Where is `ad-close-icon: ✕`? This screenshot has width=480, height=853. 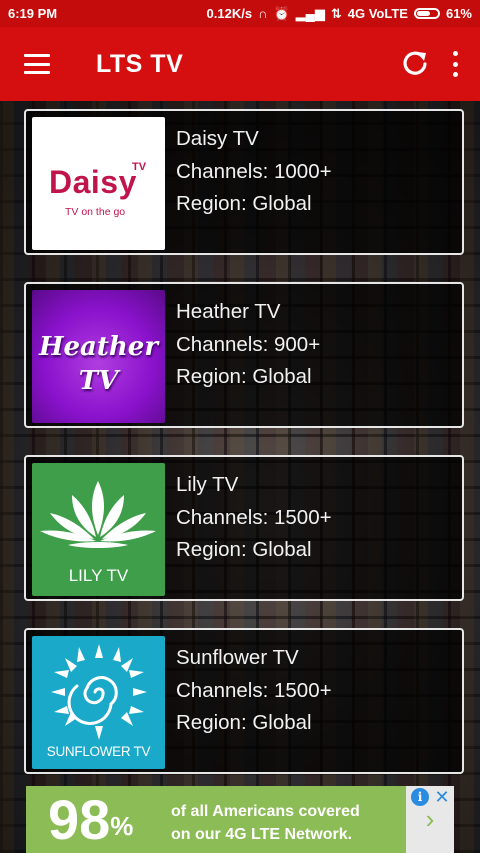 ad-close-icon: ✕ is located at coordinates (442, 797).